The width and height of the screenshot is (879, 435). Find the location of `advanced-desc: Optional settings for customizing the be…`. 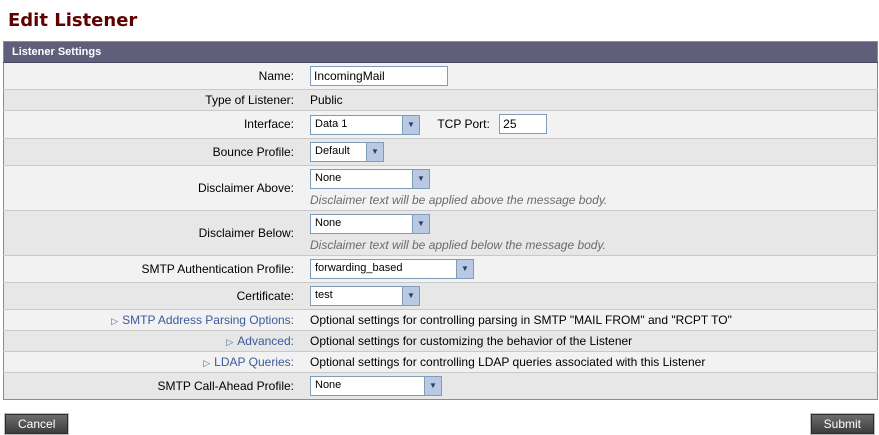

advanced-desc: Optional settings for customizing the be… is located at coordinates (471, 340).